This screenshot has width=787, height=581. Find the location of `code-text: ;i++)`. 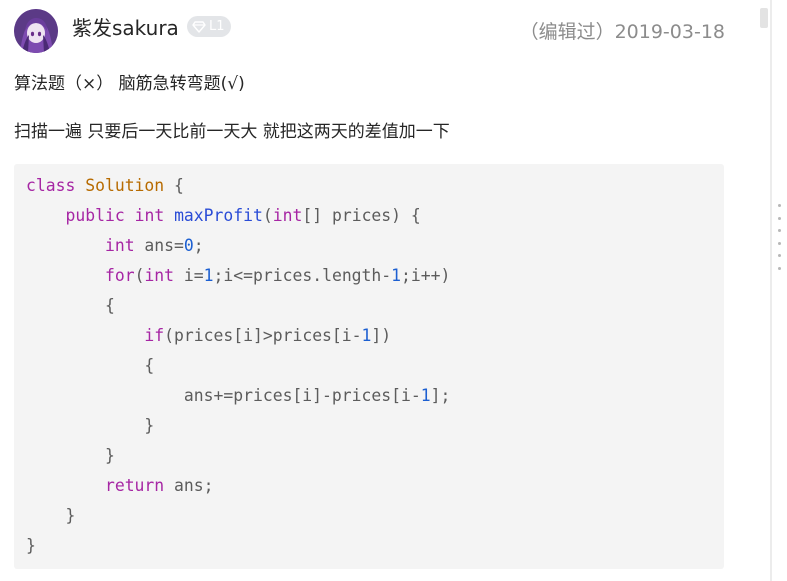

code-text: ;i++) is located at coordinates (426, 275).